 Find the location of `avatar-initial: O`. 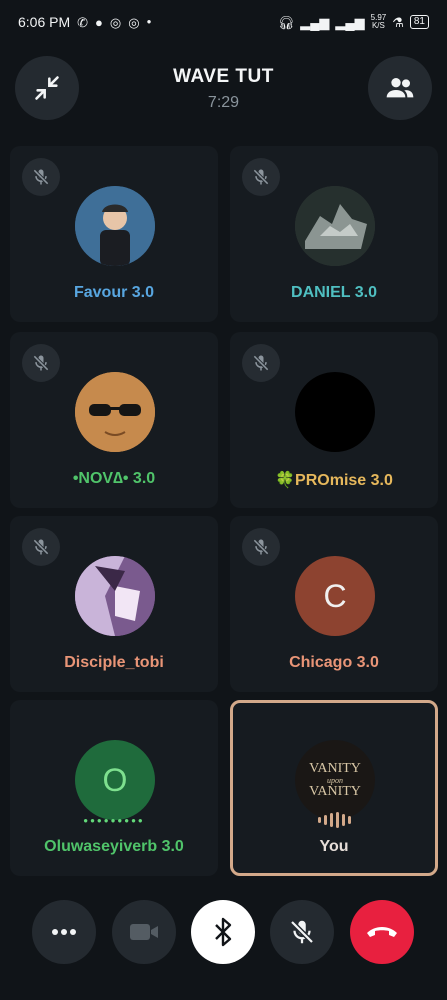

avatar-initial: O is located at coordinates (115, 780).